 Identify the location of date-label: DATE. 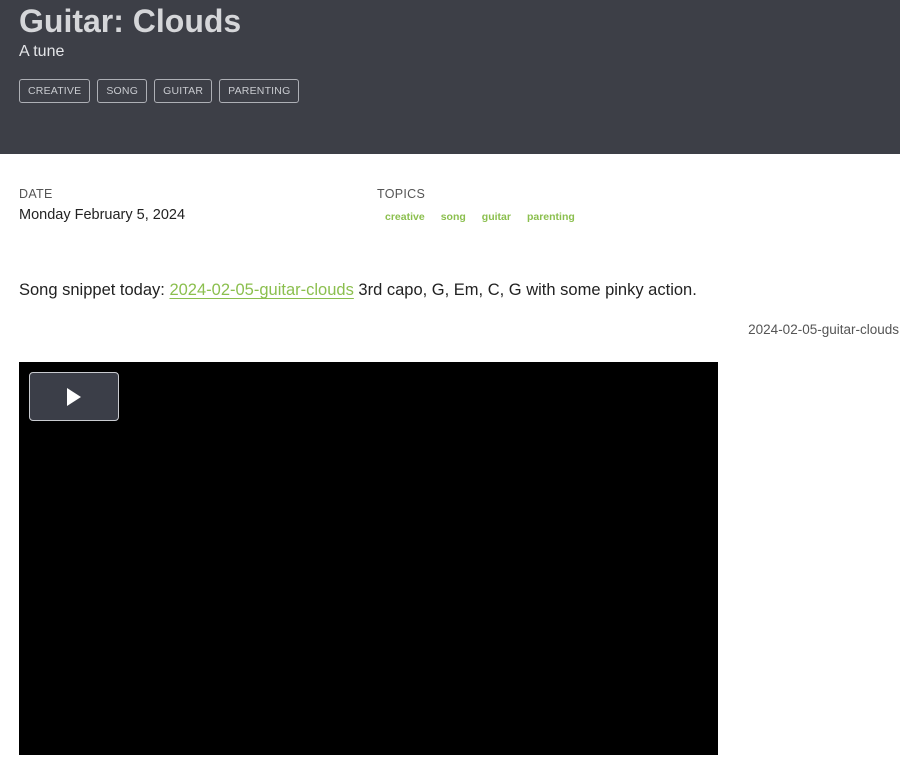
(36, 194).